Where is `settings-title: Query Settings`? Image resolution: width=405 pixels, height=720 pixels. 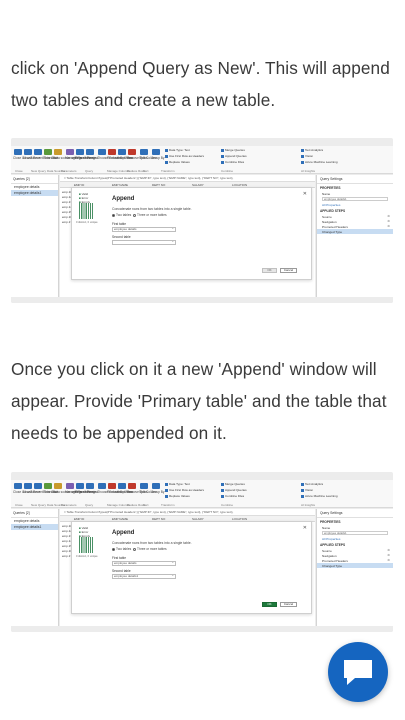 settings-title: Query Settings is located at coordinates (355, 179).